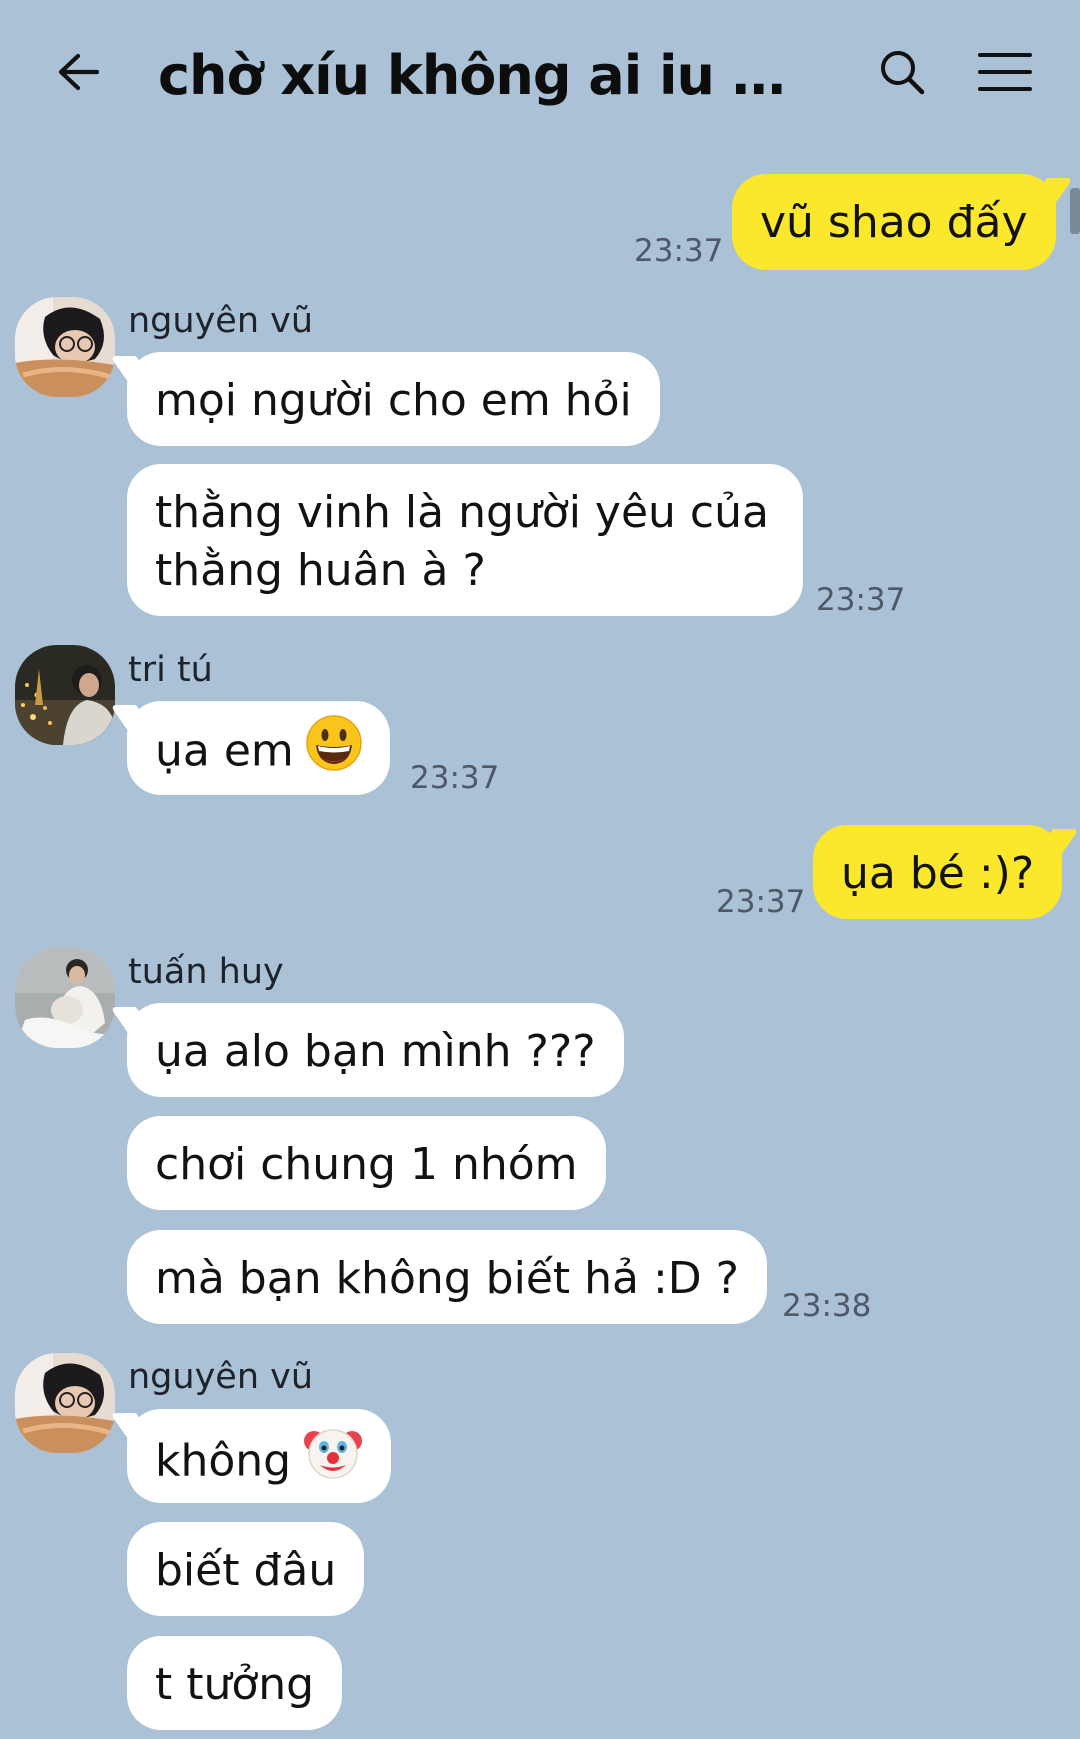 Image resolution: width=1080 pixels, height=1739 pixels. I want to click on message-text: ụa alo bạn mình ???, so click(375, 1051).